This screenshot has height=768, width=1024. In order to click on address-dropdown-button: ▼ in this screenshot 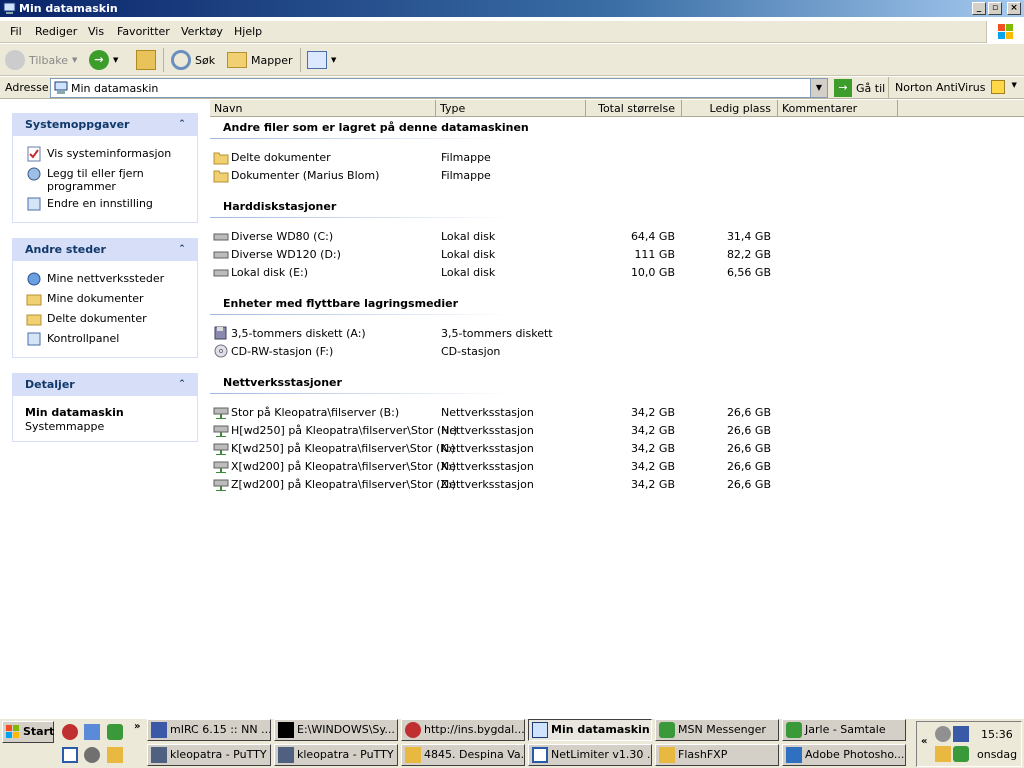, I will do `click(818, 88)`.